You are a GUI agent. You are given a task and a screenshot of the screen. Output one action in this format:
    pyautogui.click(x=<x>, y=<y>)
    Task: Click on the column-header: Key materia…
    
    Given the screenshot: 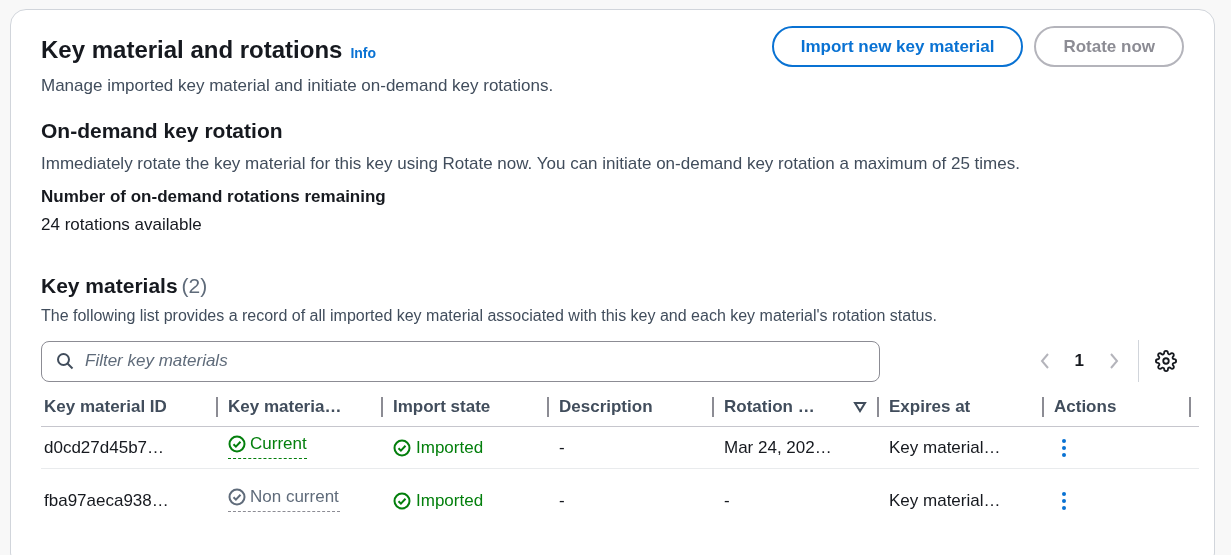 What is the action you would take?
    pyautogui.click(x=285, y=406)
    